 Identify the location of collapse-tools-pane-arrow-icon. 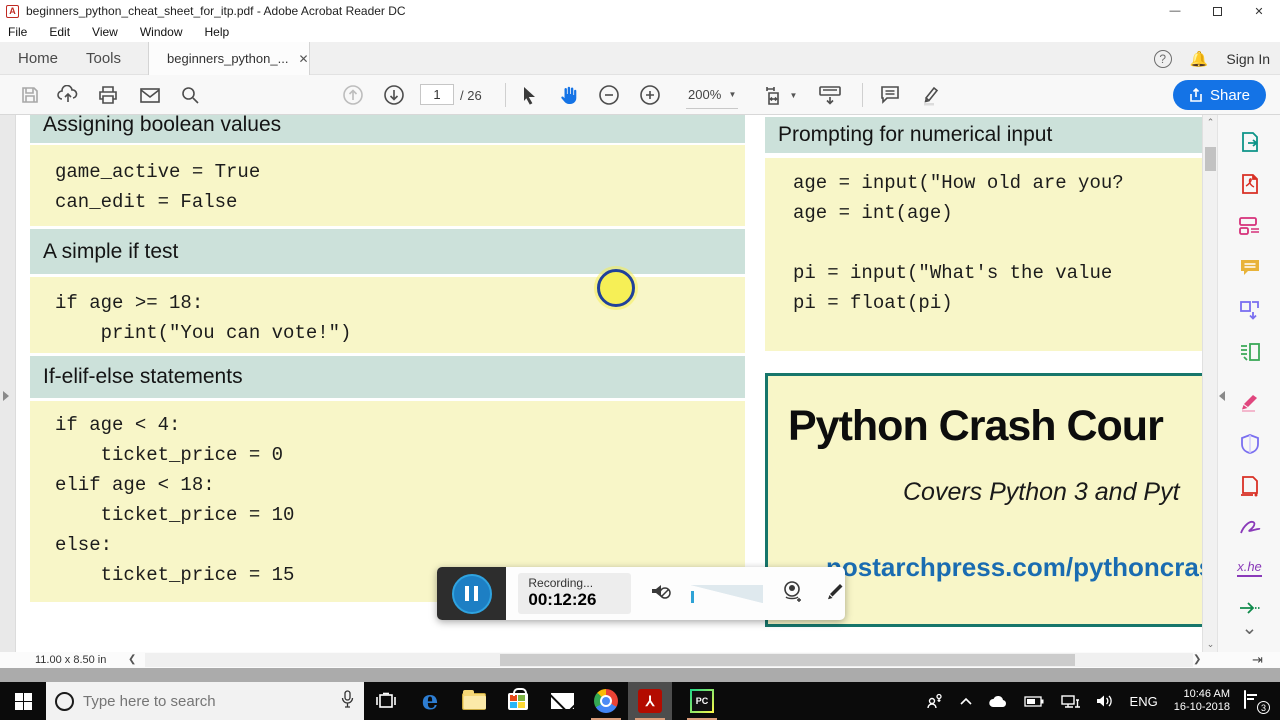
(1222, 396).